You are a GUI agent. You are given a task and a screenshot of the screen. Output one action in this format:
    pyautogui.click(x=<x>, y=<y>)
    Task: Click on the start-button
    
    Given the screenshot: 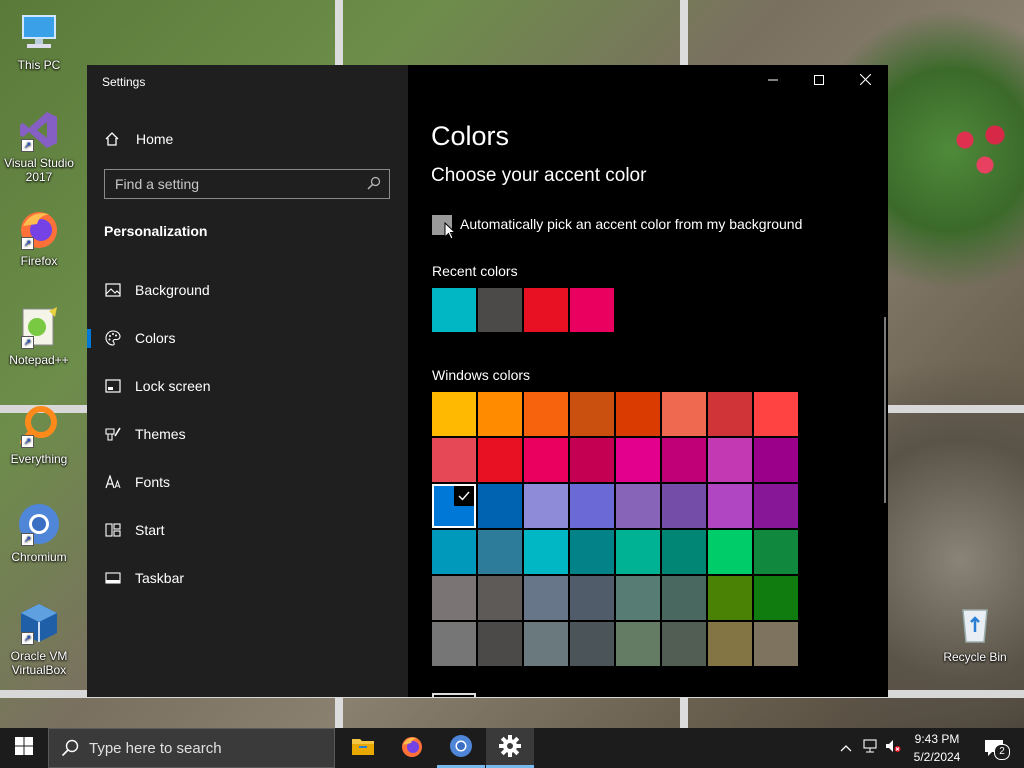 What is the action you would take?
    pyautogui.click(x=24, y=748)
    